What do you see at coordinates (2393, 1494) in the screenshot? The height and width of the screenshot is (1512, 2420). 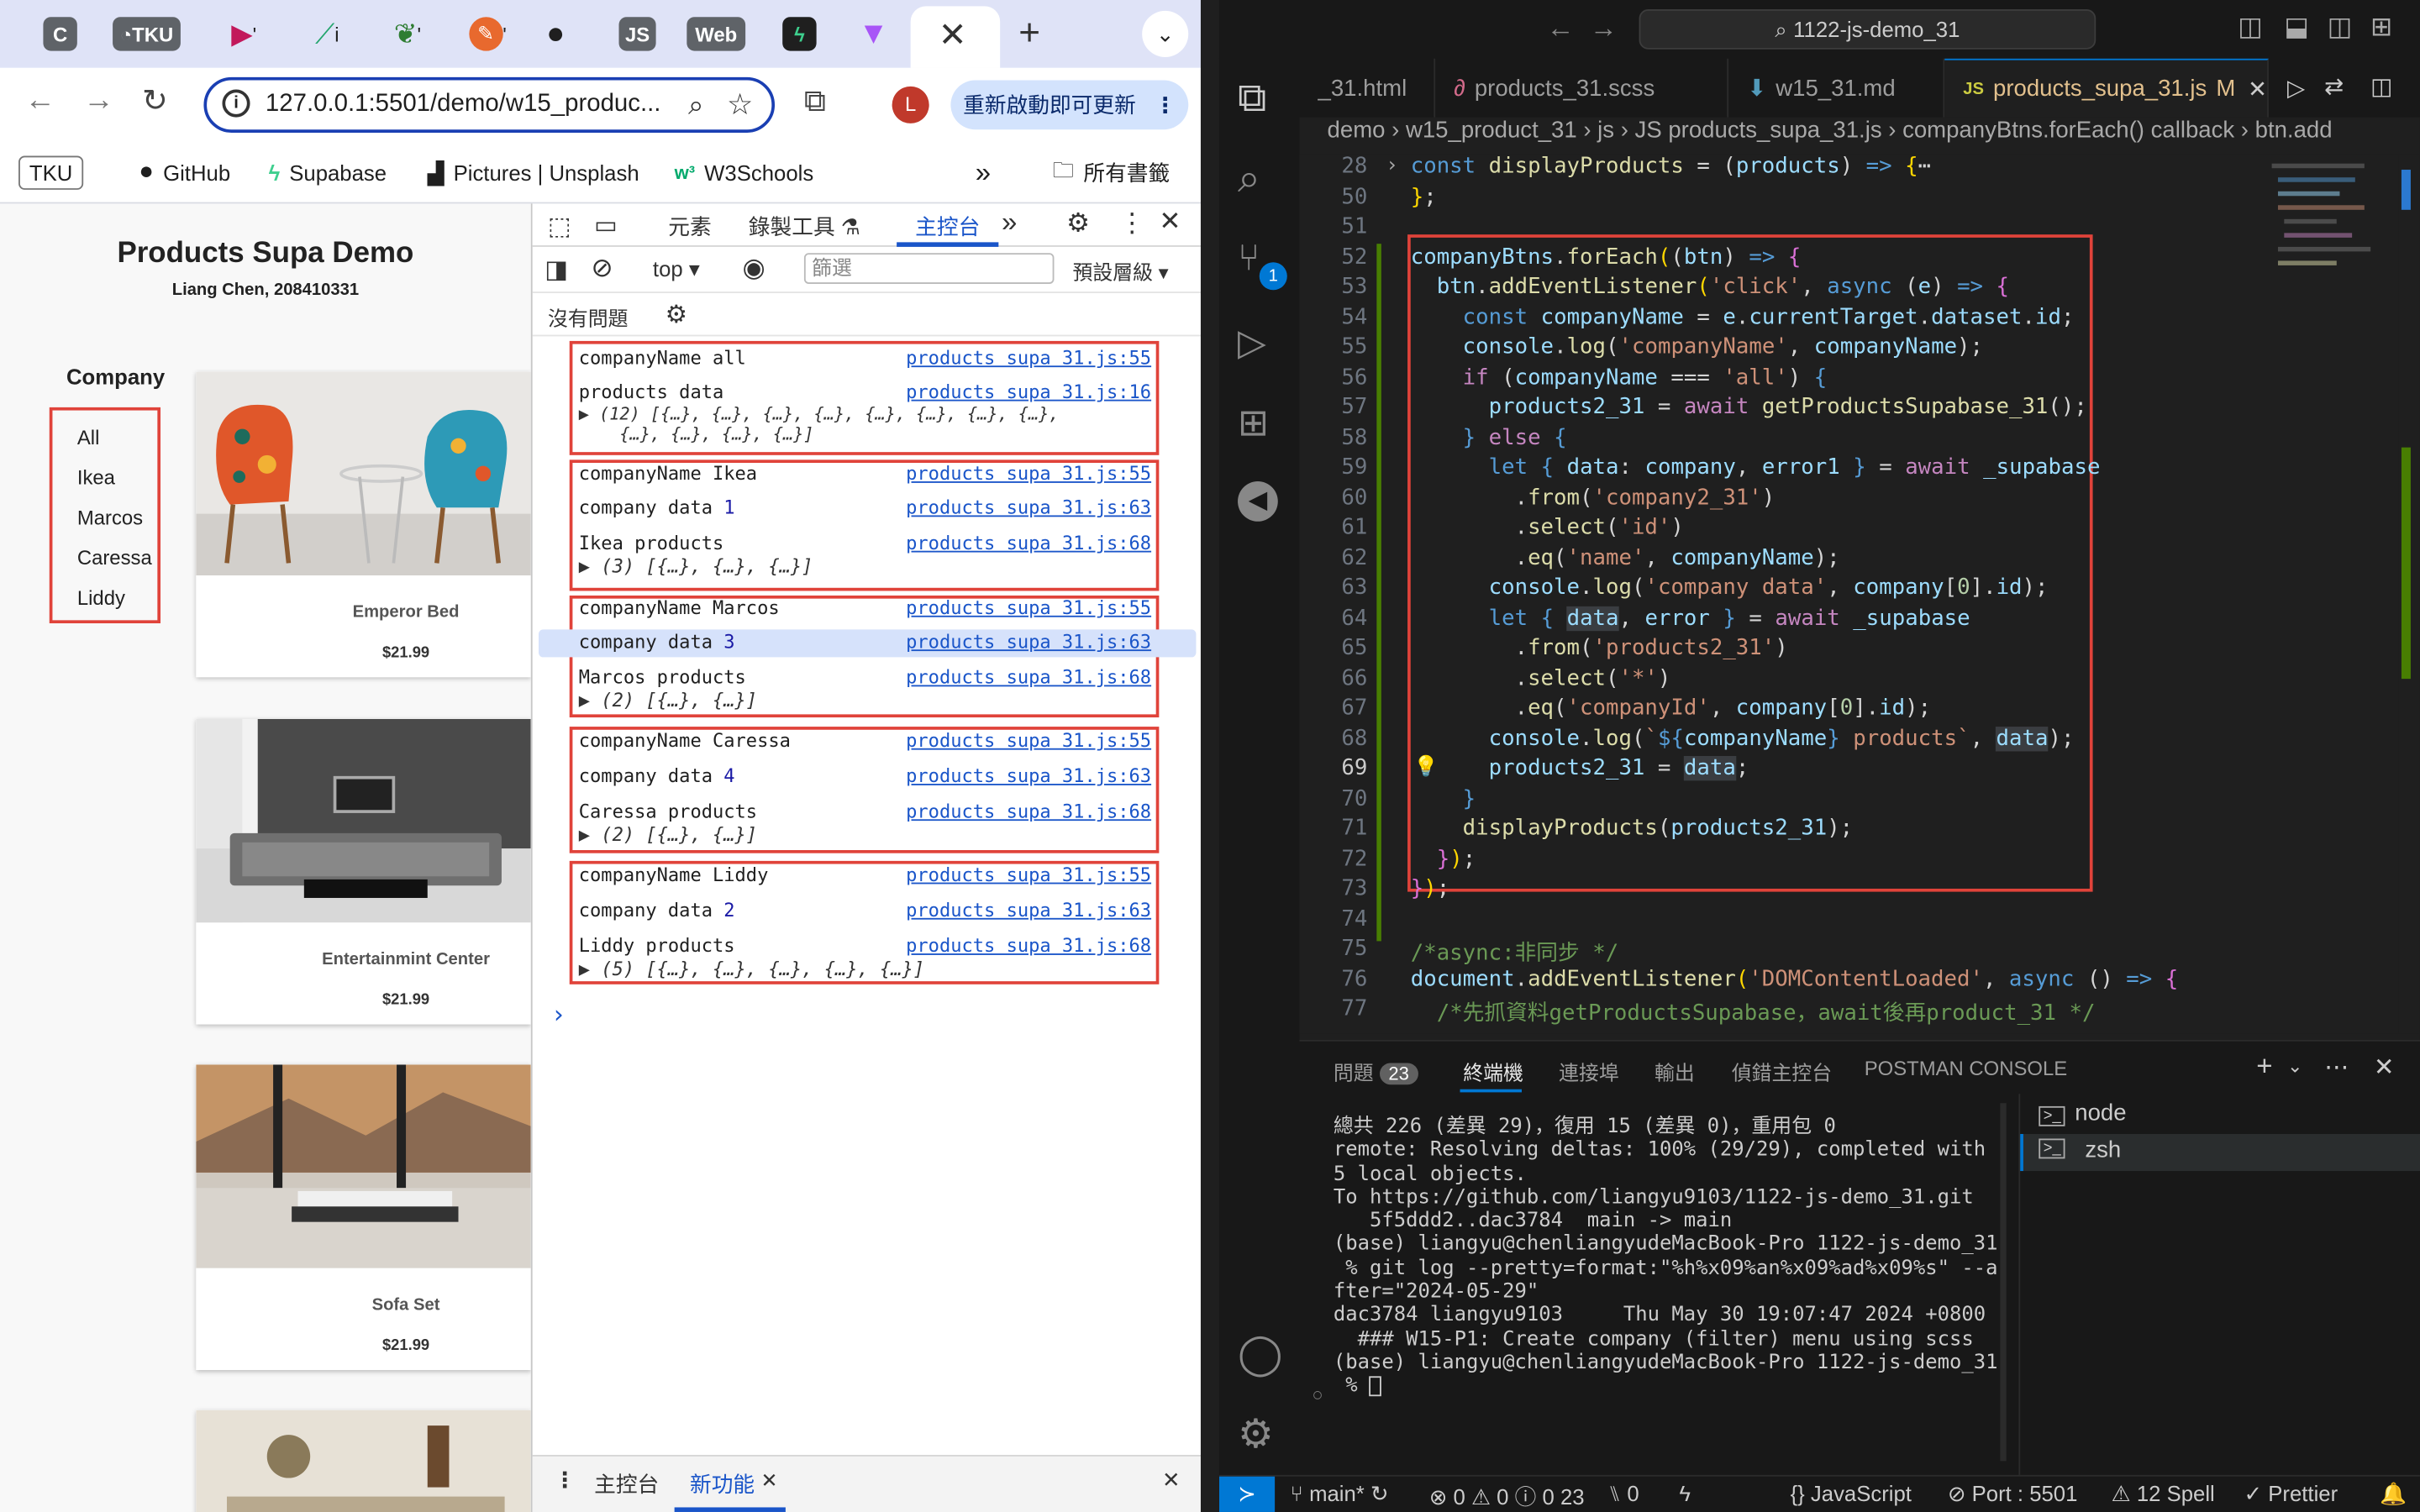 I see `notifications-icon: 🔔` at bounding box center [2393, 1494].